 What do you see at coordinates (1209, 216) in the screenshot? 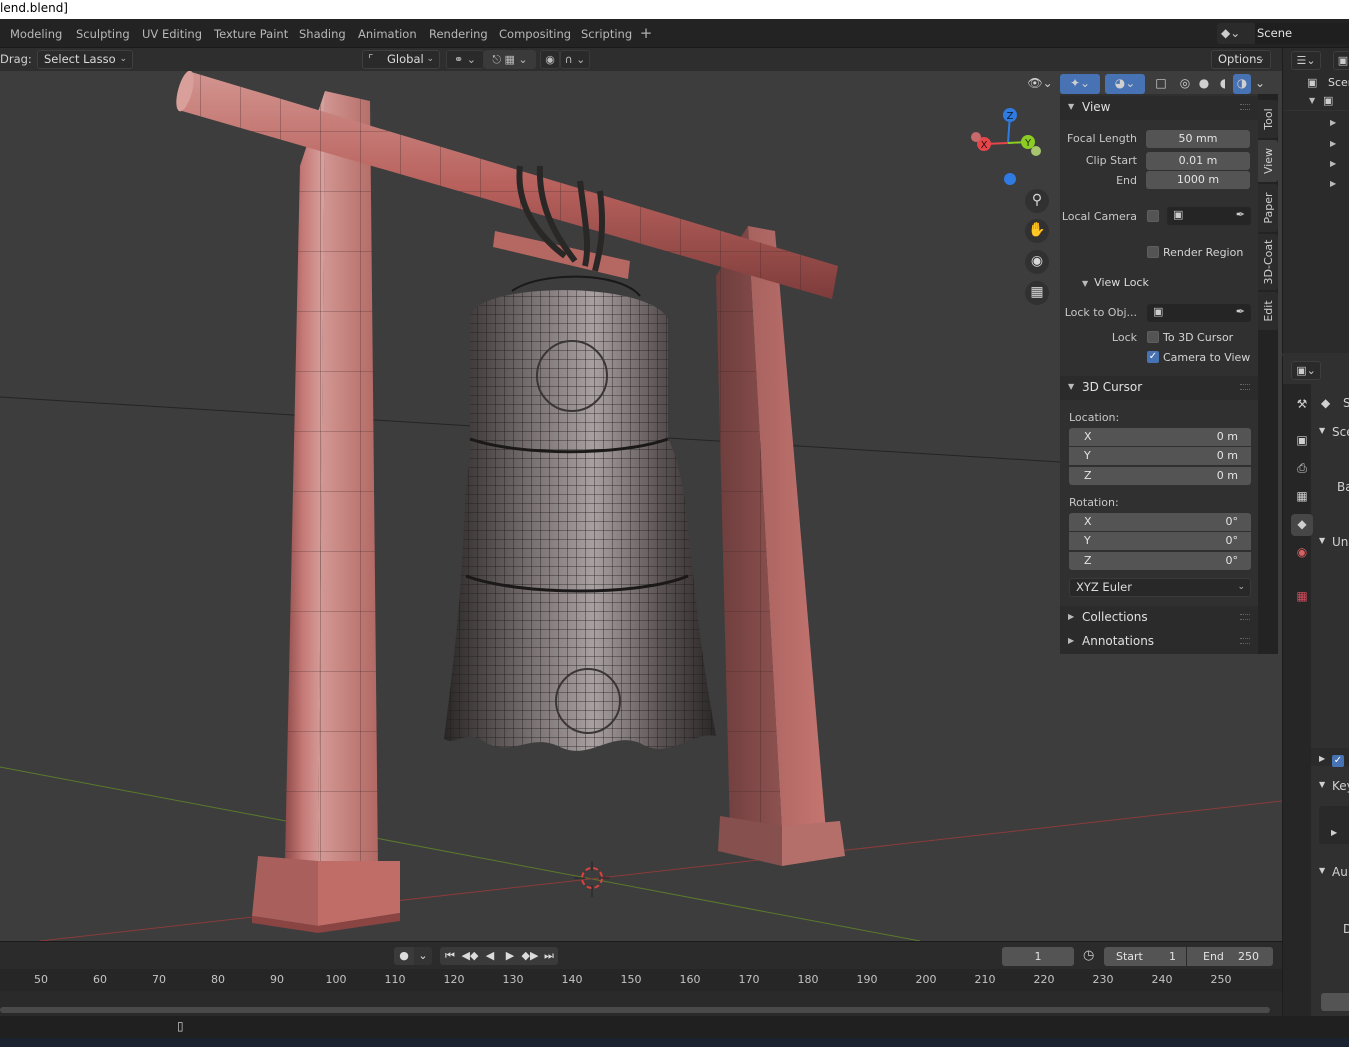
I see `local-camera-object-field: ▣ ✒` at bounding box center [1209, 216].